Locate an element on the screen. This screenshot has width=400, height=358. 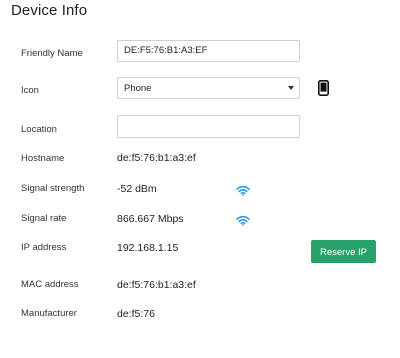
mac-address-value: de:f5:76:b1:a3:ef is located at coordinates (156, 285).